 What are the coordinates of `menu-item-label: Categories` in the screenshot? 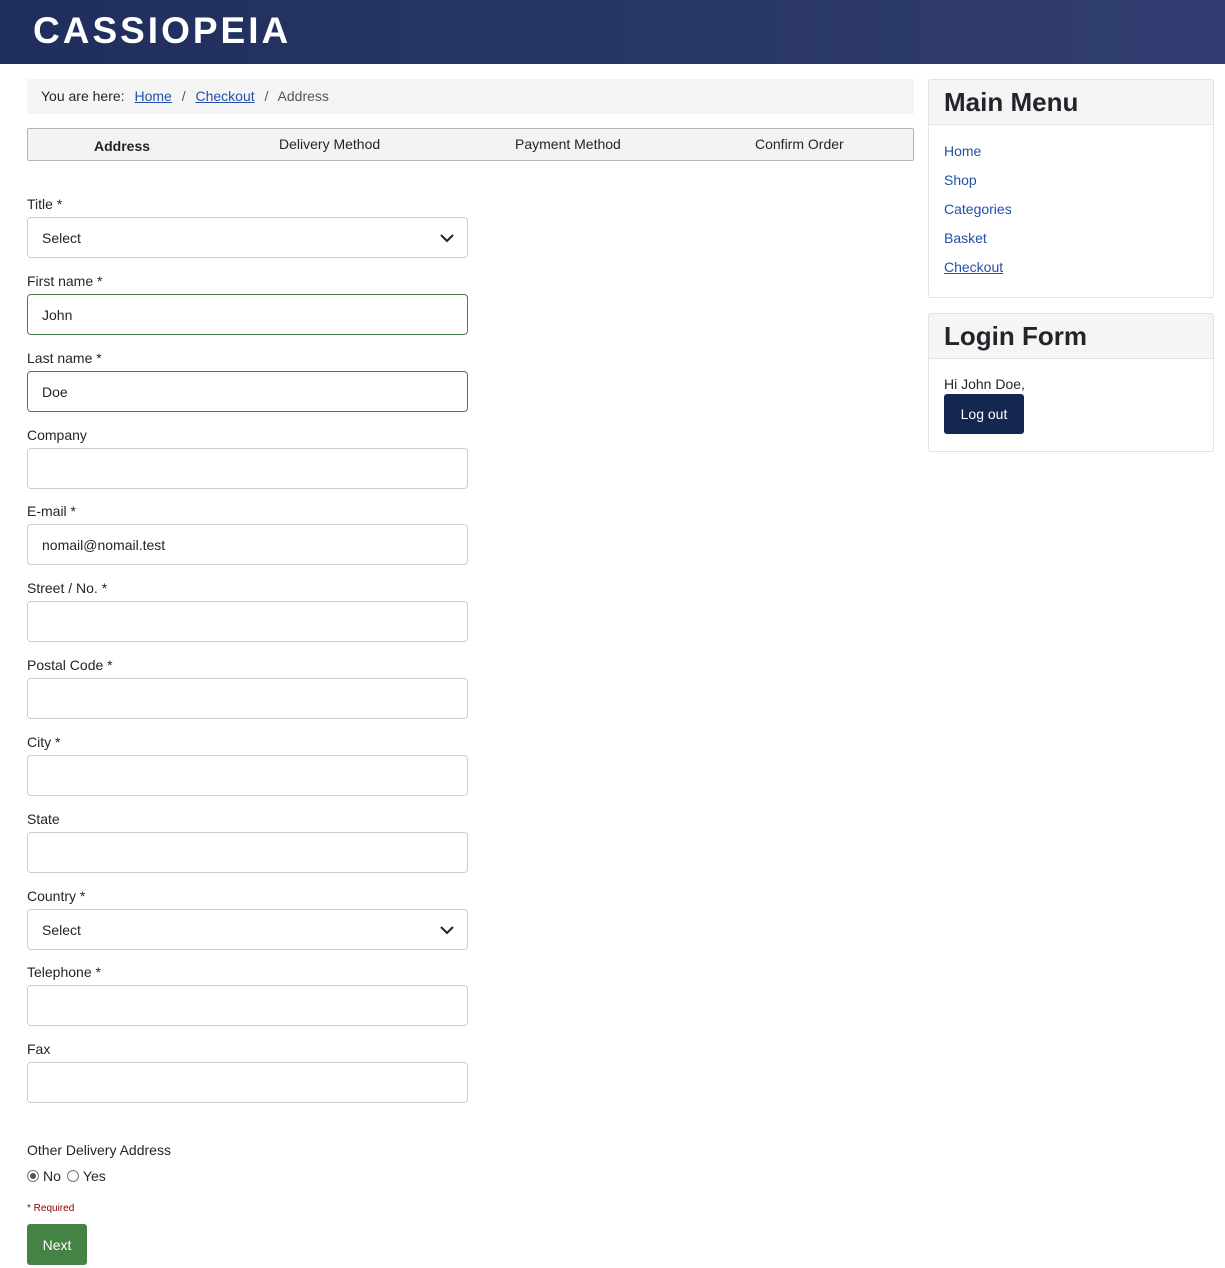 It's located at (978, 209).